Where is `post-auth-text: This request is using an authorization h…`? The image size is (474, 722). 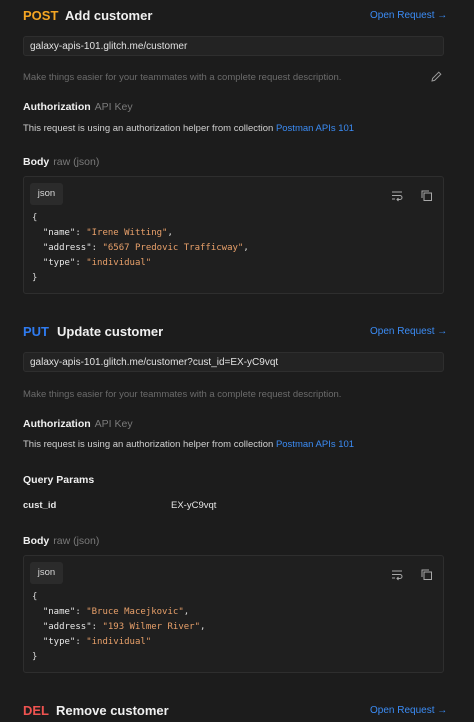
post-auth-text: This request is using an authorization h… is located at coordinates (188, 128).